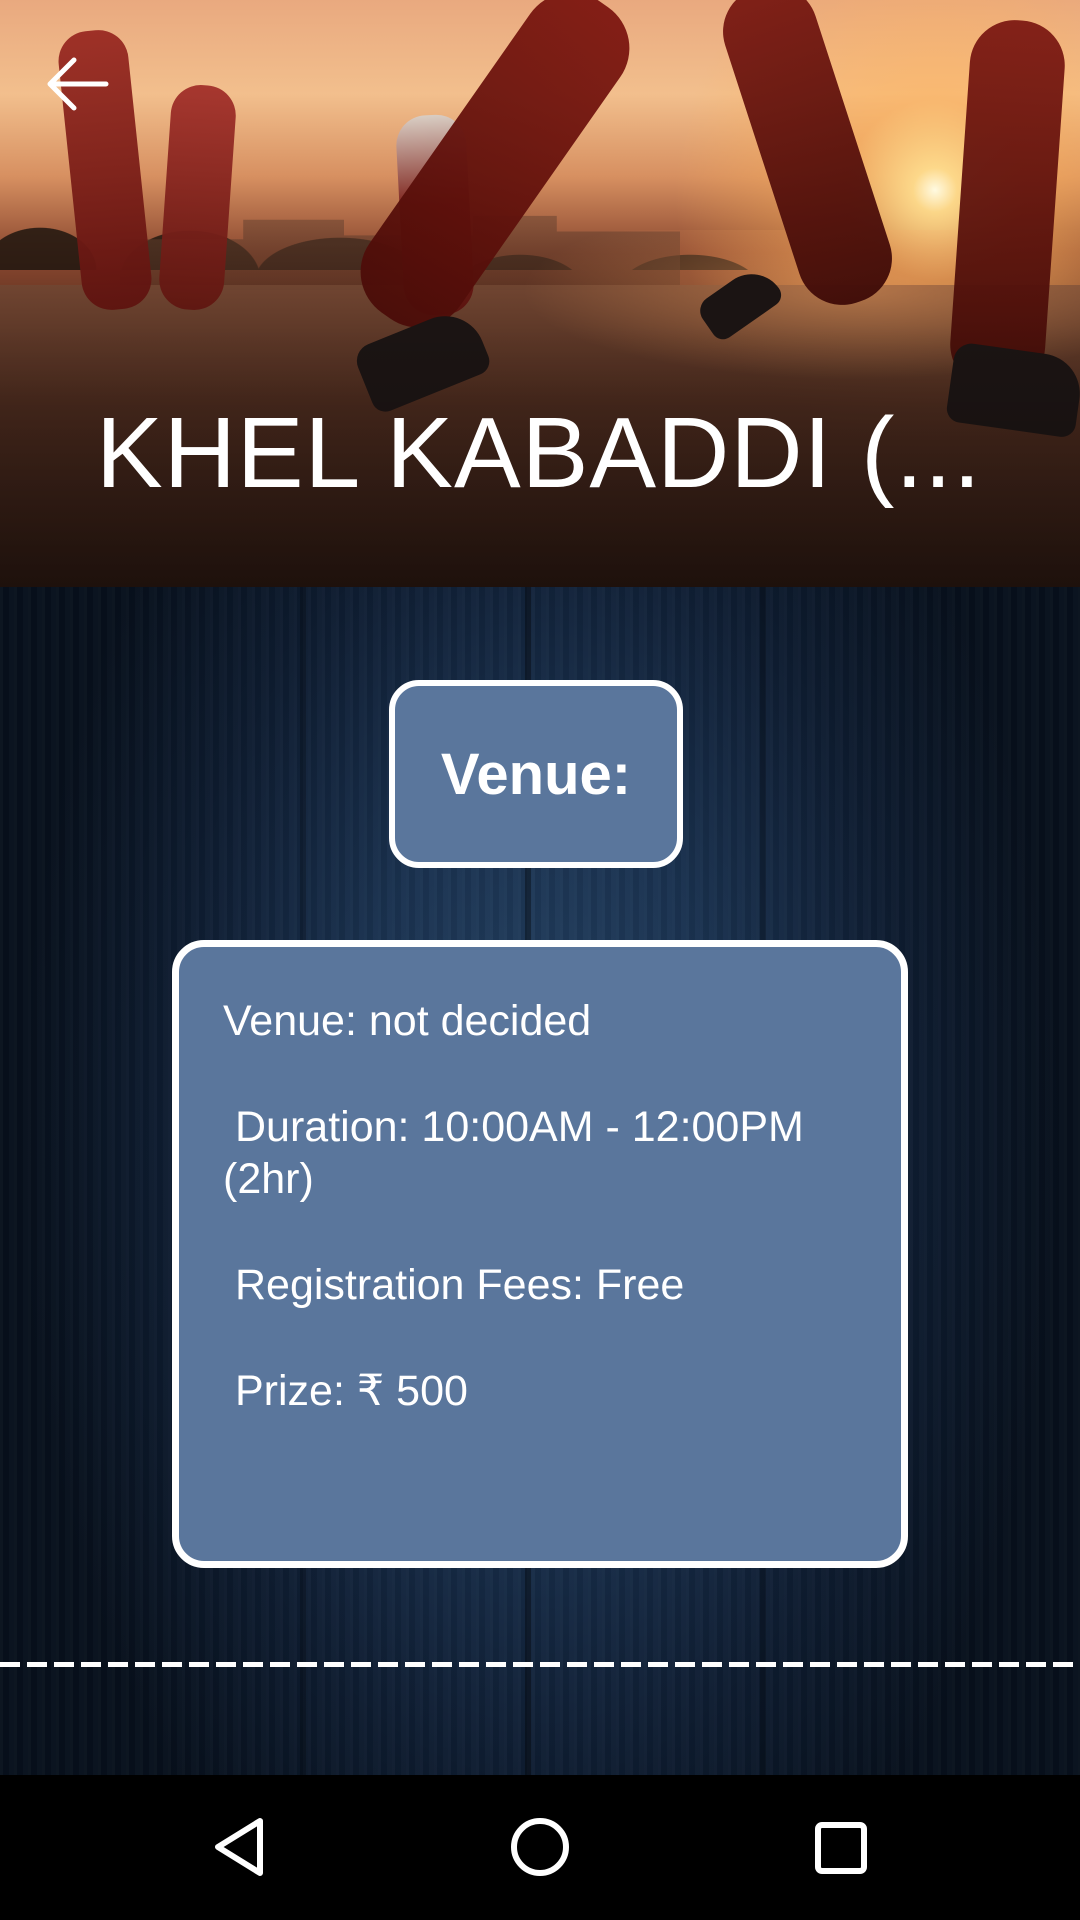  I want to click on registration-fees-detail: Registration Fees: Free, so click(460, 1285).